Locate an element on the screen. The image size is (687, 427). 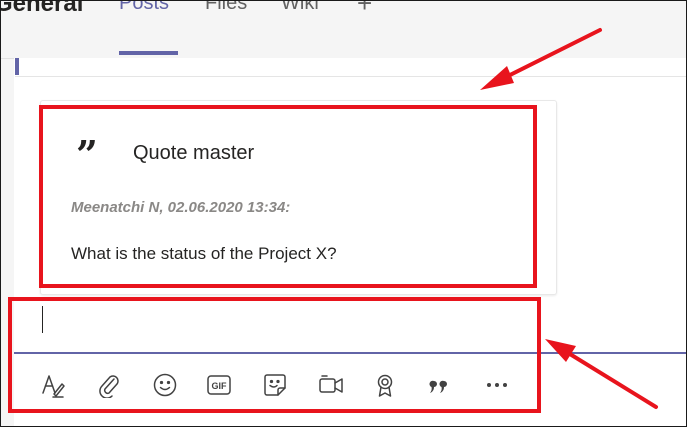
gif-label: GIF is located at coordinates (220, 386).